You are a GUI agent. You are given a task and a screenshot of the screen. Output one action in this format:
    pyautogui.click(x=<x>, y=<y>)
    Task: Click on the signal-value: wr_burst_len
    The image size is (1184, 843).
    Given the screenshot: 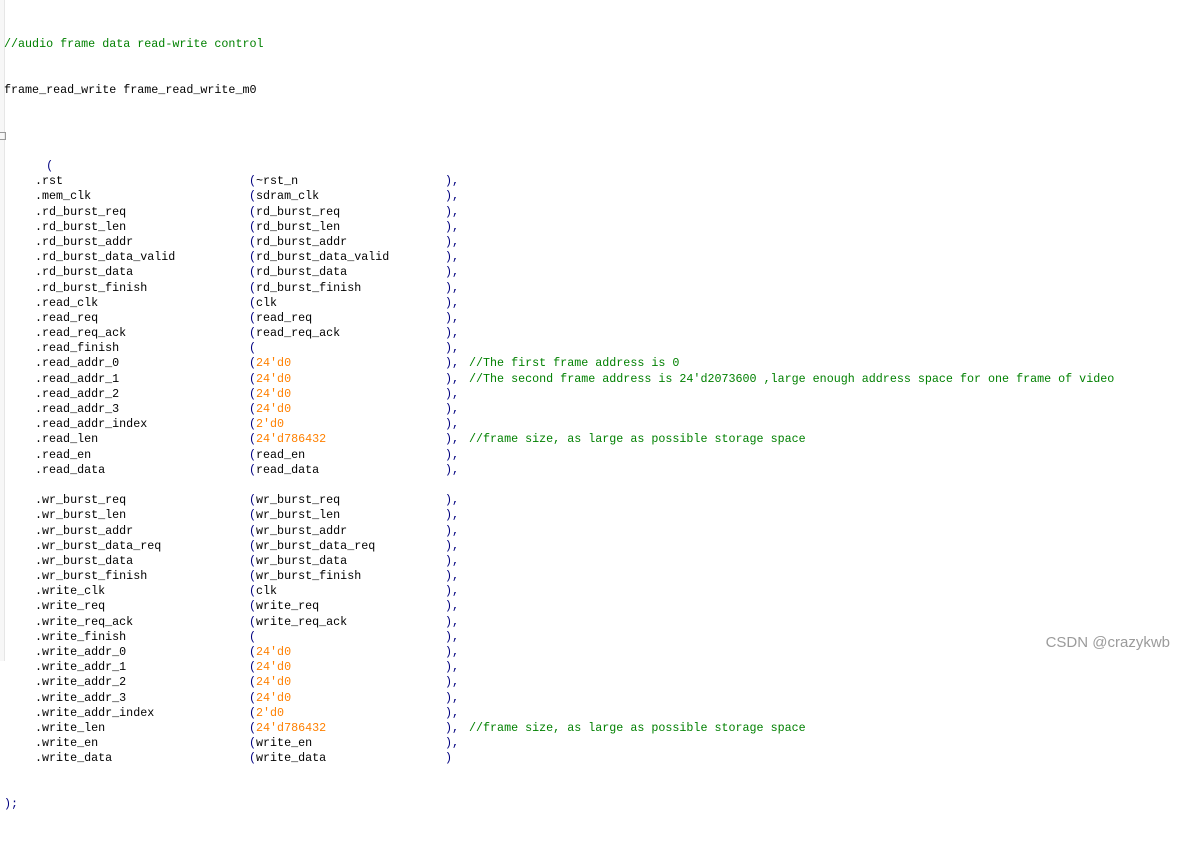 What is the action you would take?
    pyautogui.click(x=298, y=515)
    